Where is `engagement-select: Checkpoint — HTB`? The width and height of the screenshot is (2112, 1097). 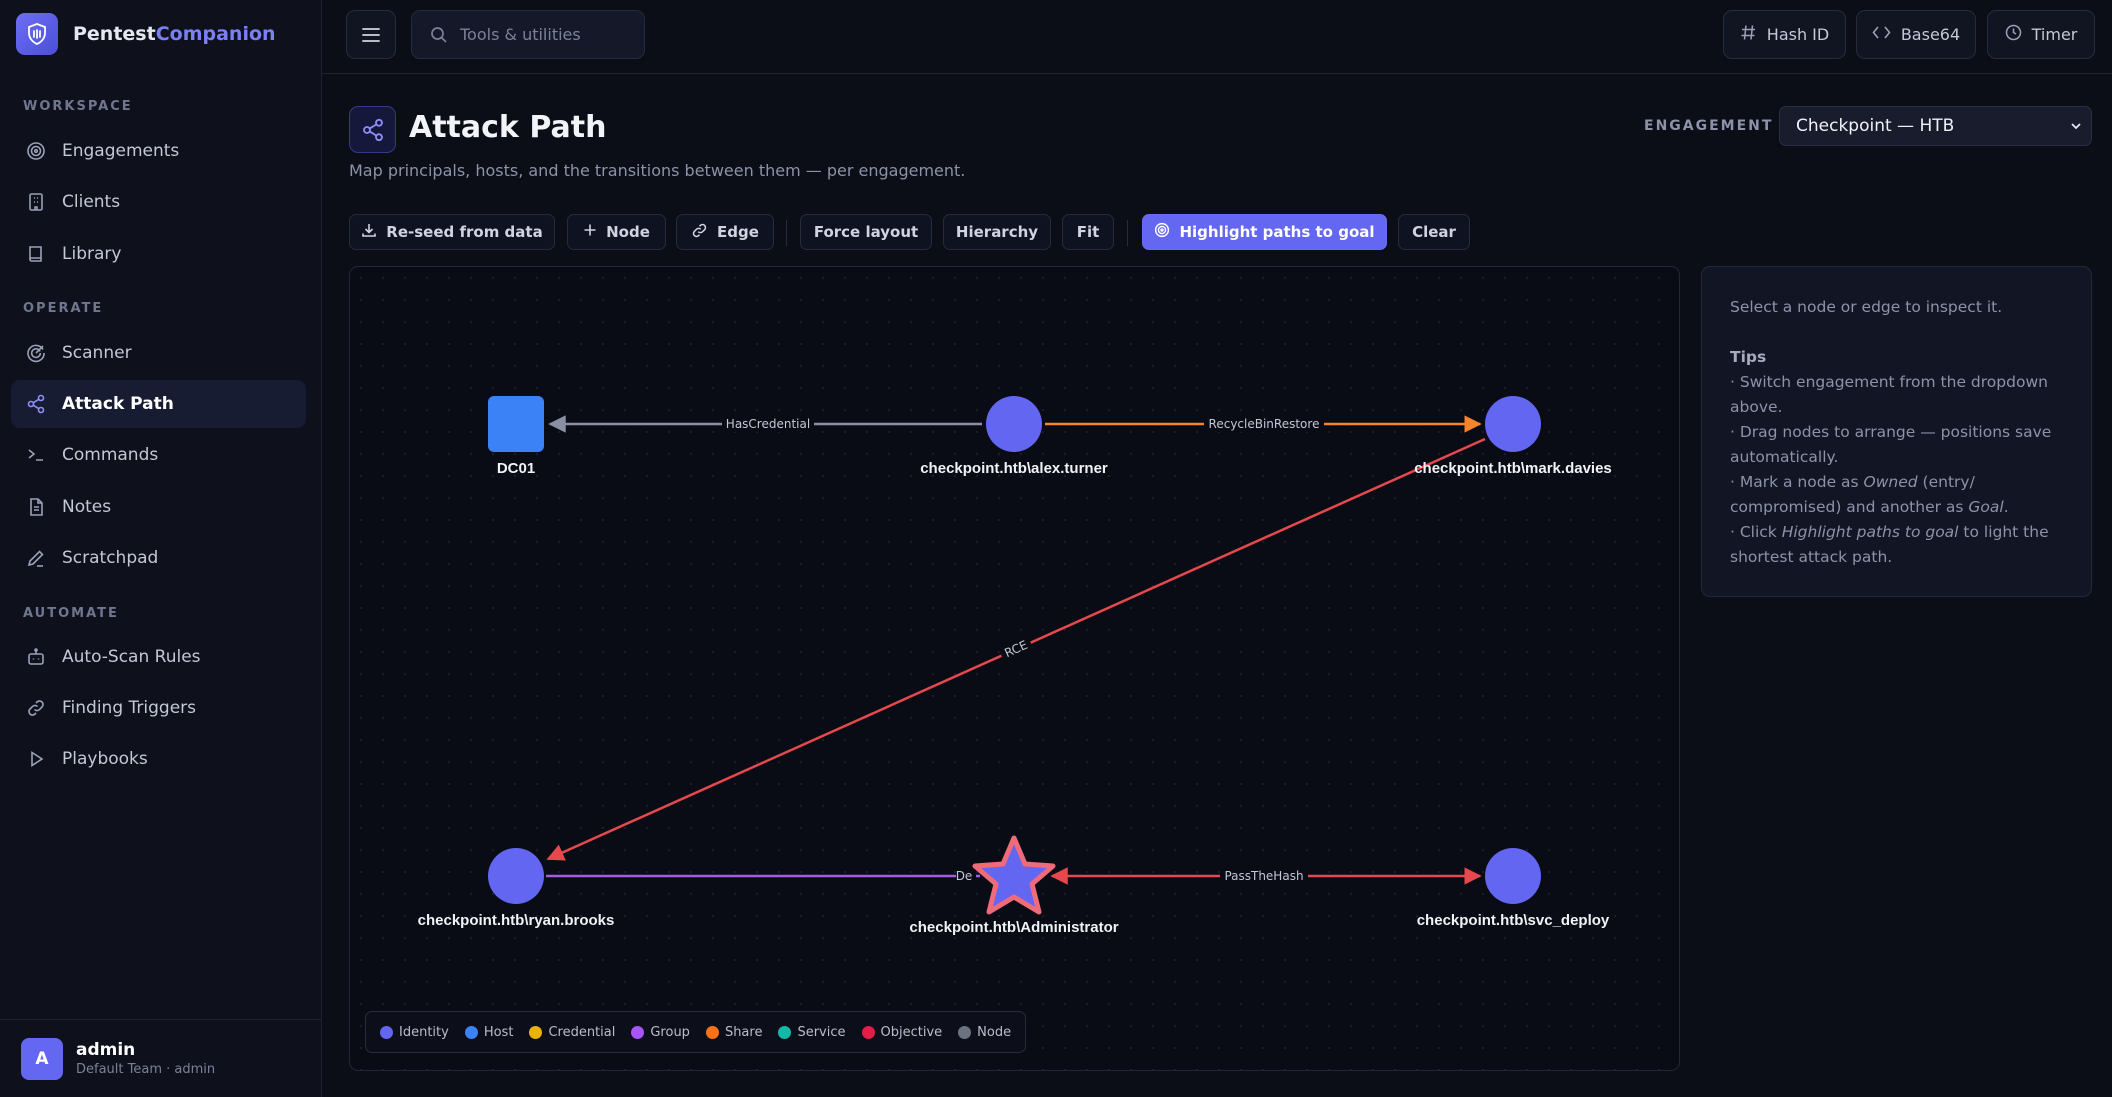 engagement-select: Checkpoint — HTB is located at coordinates (1935, 126).